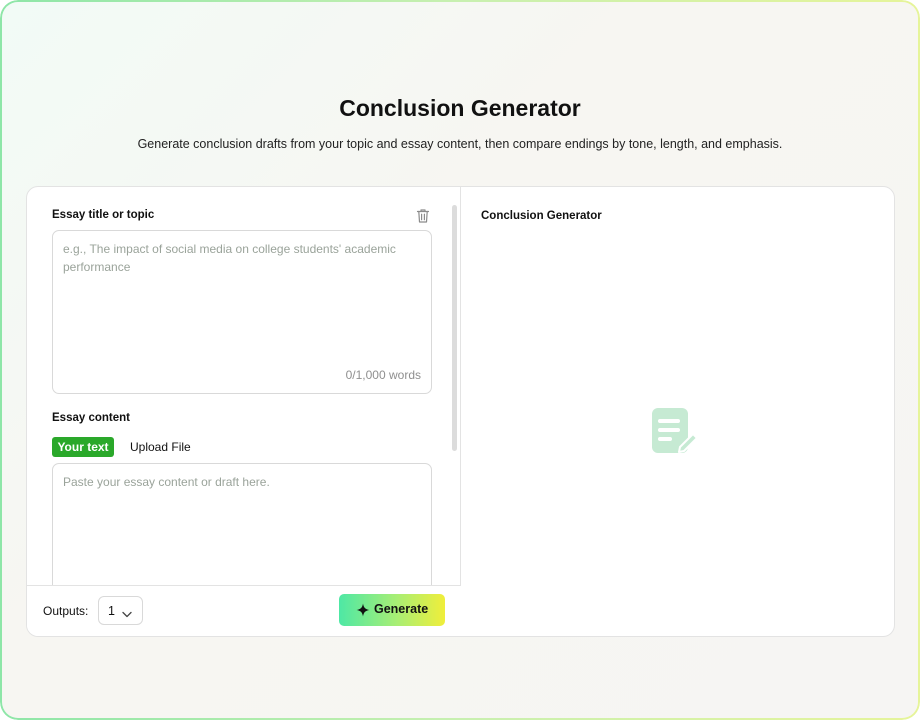 This screenshot has height=720, width=920. What do you see at coordinates (541, 216) in the screenshot?
I see `result-title: Conclusion Generator` at bounding box center [541, 216].